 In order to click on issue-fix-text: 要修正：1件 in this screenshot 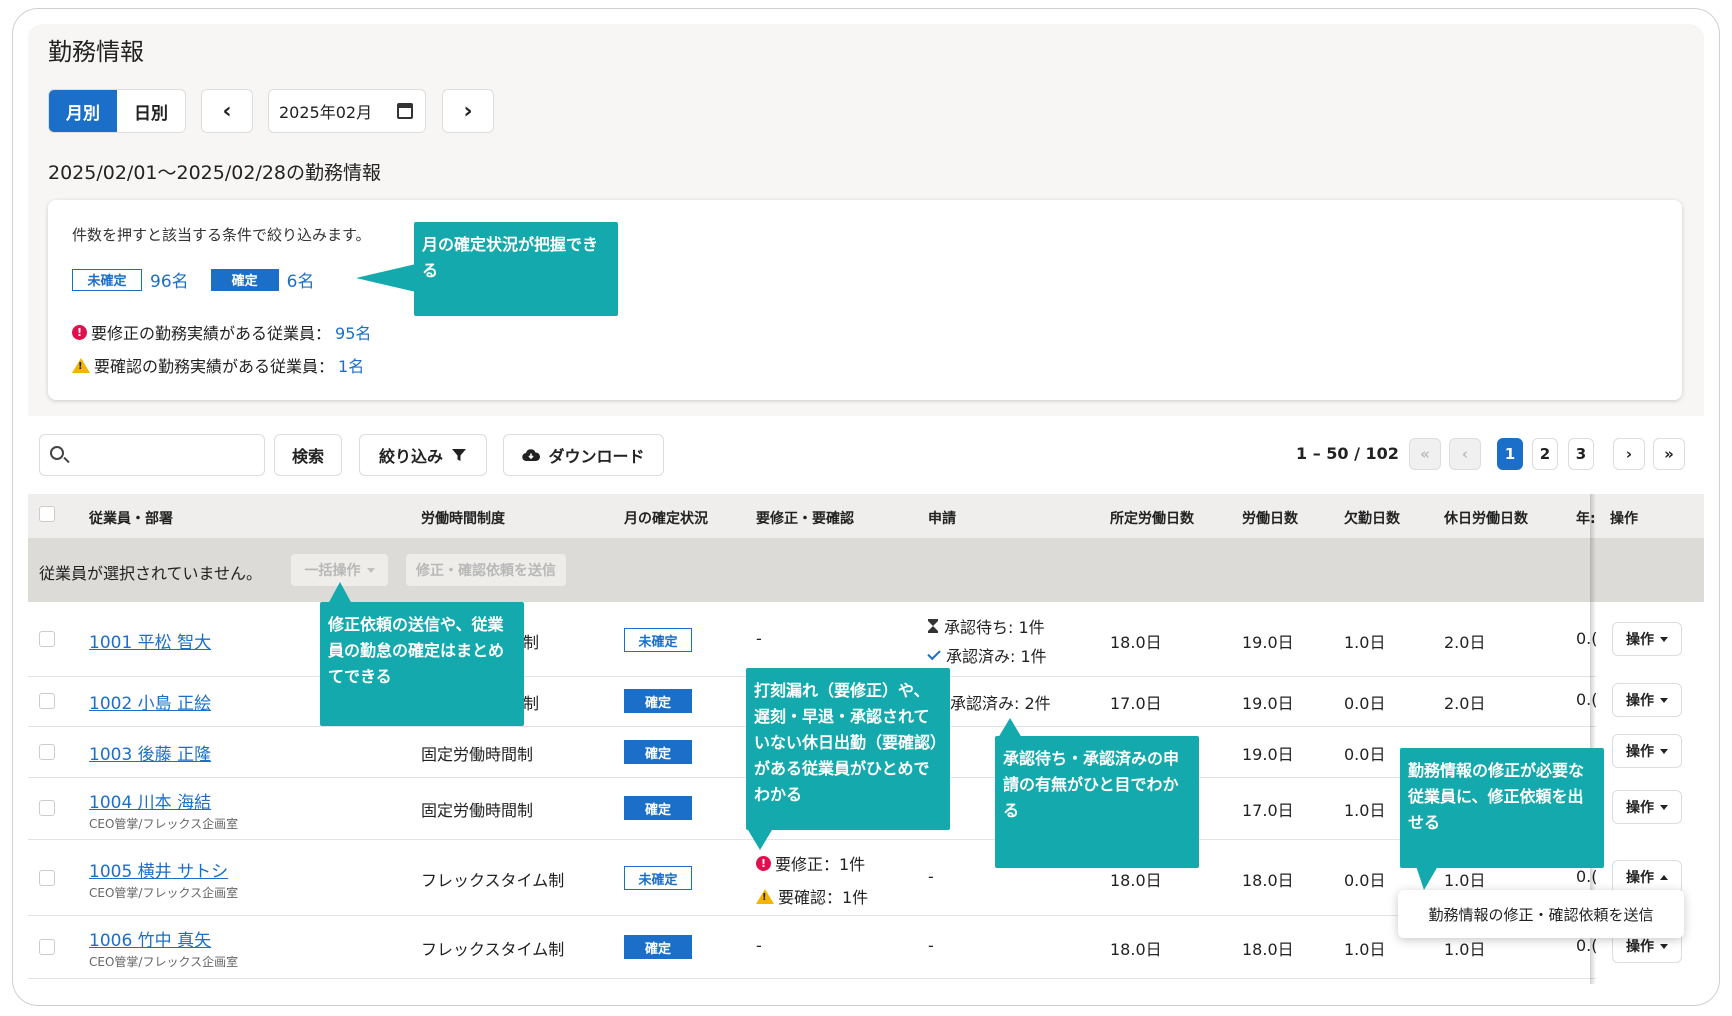, I will do `click(820, 864)`.